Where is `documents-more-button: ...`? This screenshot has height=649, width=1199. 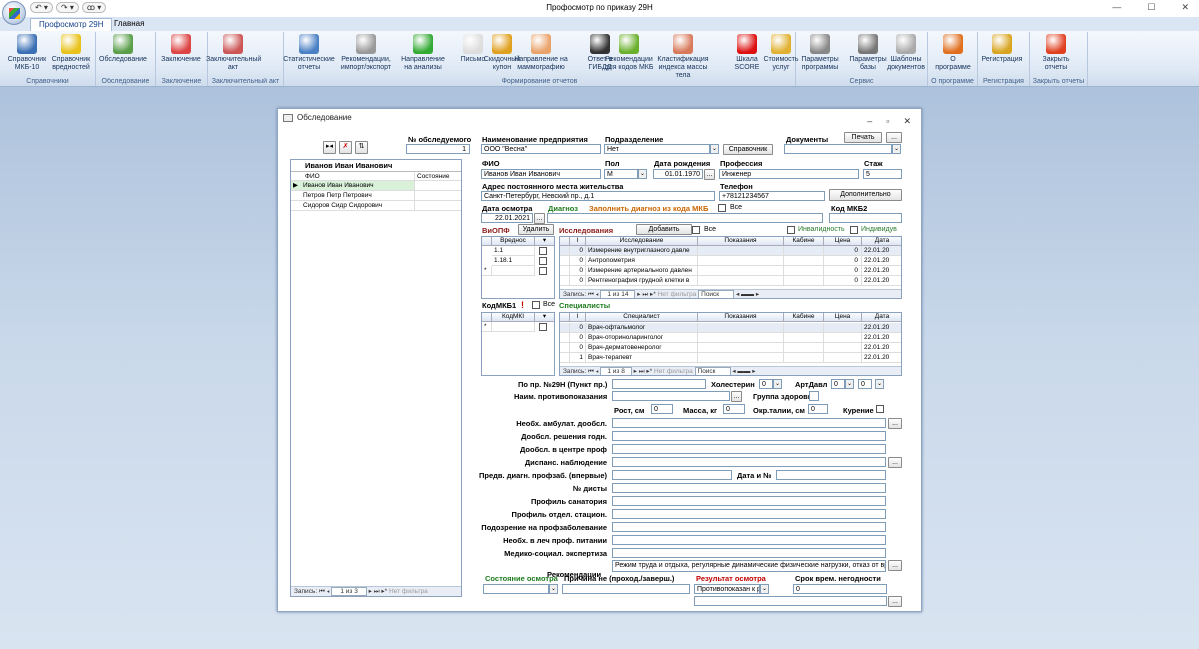 documents-more-button: ... is located at coordinates (894, 137).